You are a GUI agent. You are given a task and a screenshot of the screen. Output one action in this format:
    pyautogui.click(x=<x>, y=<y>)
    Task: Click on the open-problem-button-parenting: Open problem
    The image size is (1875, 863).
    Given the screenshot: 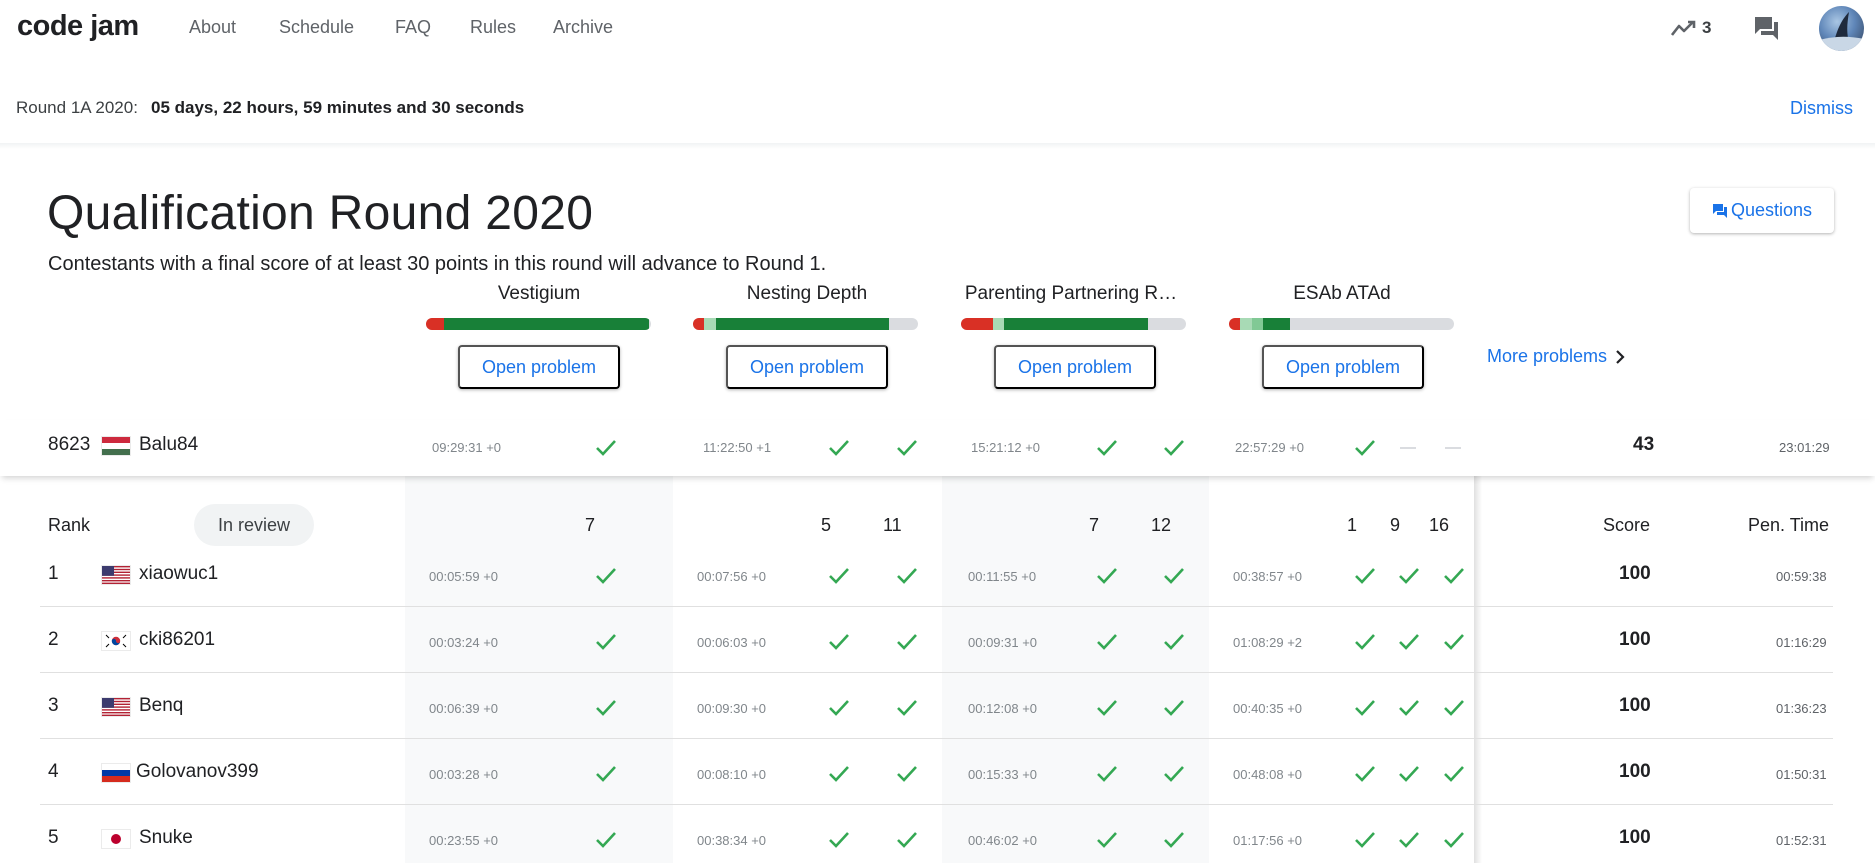 What is the action you would take?
    pyautogui.click(x=1075, y=367)
    